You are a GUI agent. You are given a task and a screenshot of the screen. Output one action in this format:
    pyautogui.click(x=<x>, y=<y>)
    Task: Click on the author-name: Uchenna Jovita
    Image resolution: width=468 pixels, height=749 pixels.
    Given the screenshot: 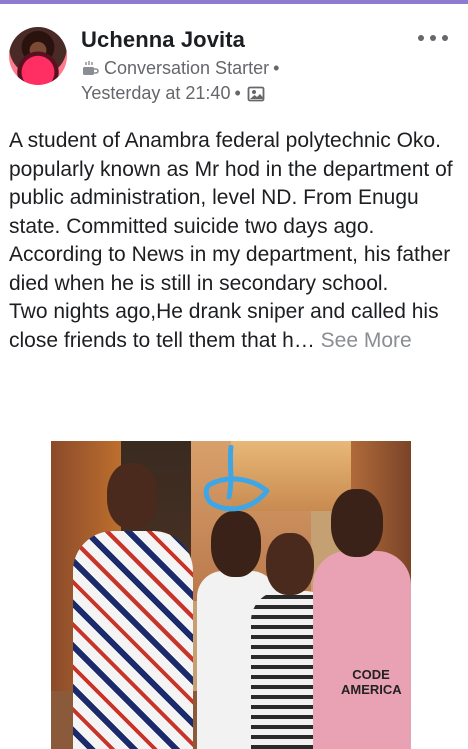 What is the action you would take?
    pyautogui.click(x=163, y=40)
    